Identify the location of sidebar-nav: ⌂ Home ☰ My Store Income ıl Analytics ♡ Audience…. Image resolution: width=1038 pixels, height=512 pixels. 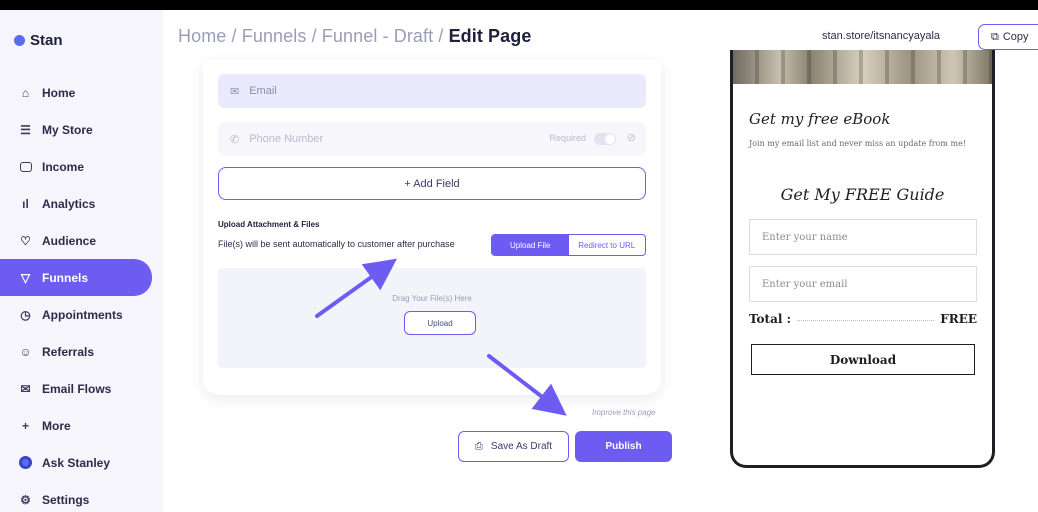
(76, 293).